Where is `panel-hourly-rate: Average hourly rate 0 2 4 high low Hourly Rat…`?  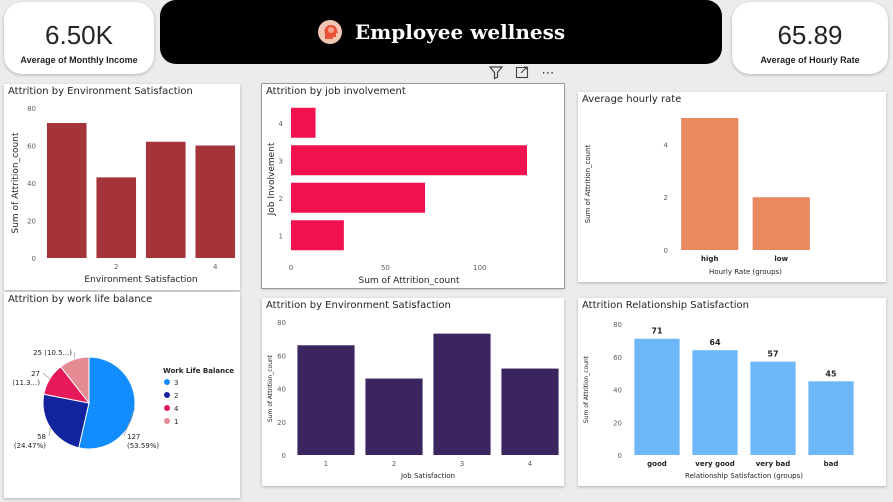 panel-hourly-rate: Average hourly rate 0 2 4 high low Hourly Rat… is located at coordinates (732, 187).